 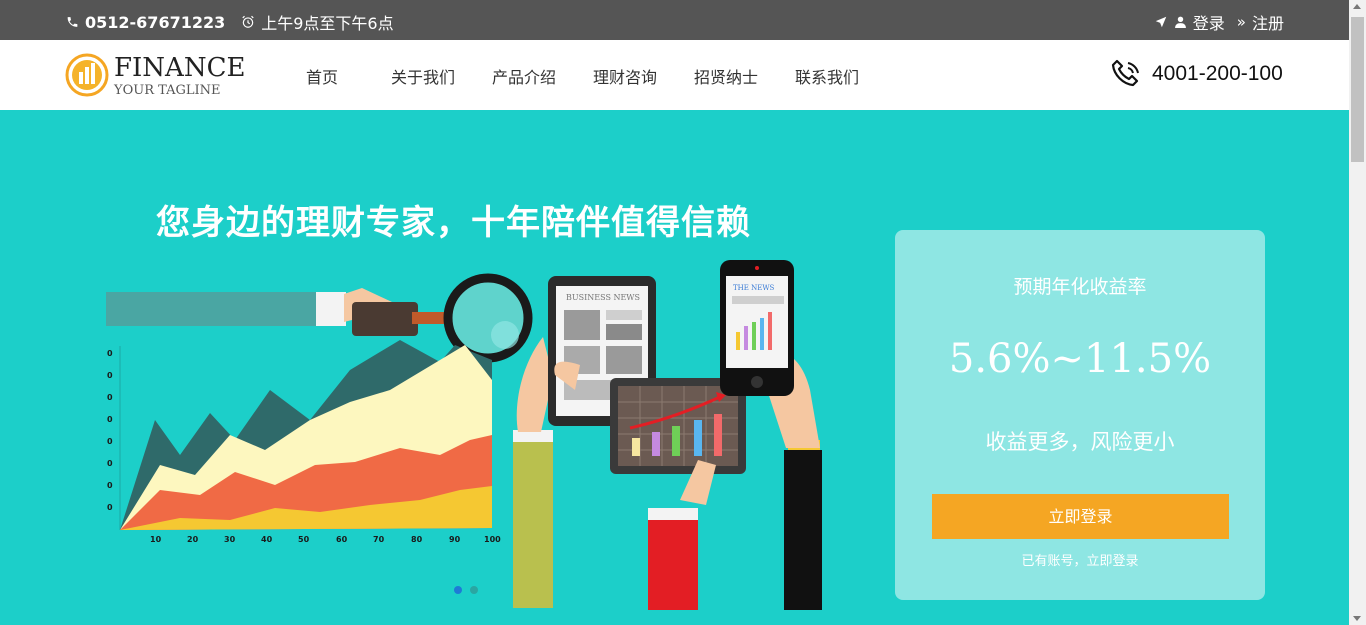 What do you see at coordinates (1268, 22) in the screenshot?
I see `register-link: 注册` at bounding box center [1268, 22].